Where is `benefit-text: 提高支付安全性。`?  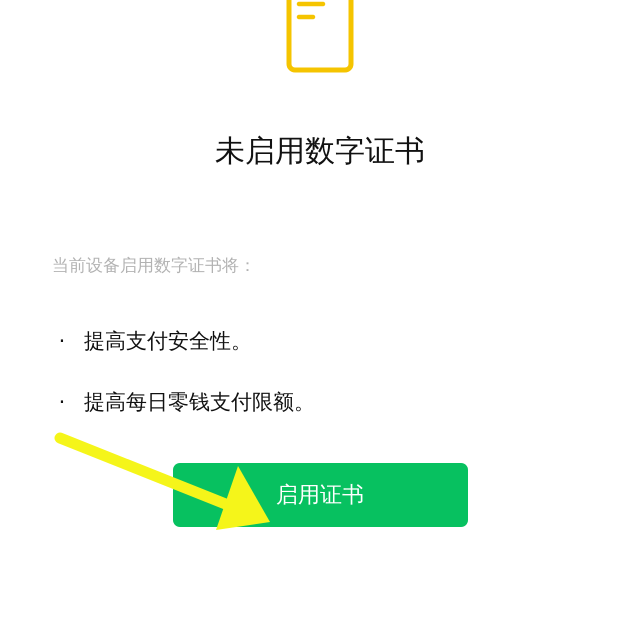 benefit-text: 提高支付安全性。 is located at coordinates (168, 341).